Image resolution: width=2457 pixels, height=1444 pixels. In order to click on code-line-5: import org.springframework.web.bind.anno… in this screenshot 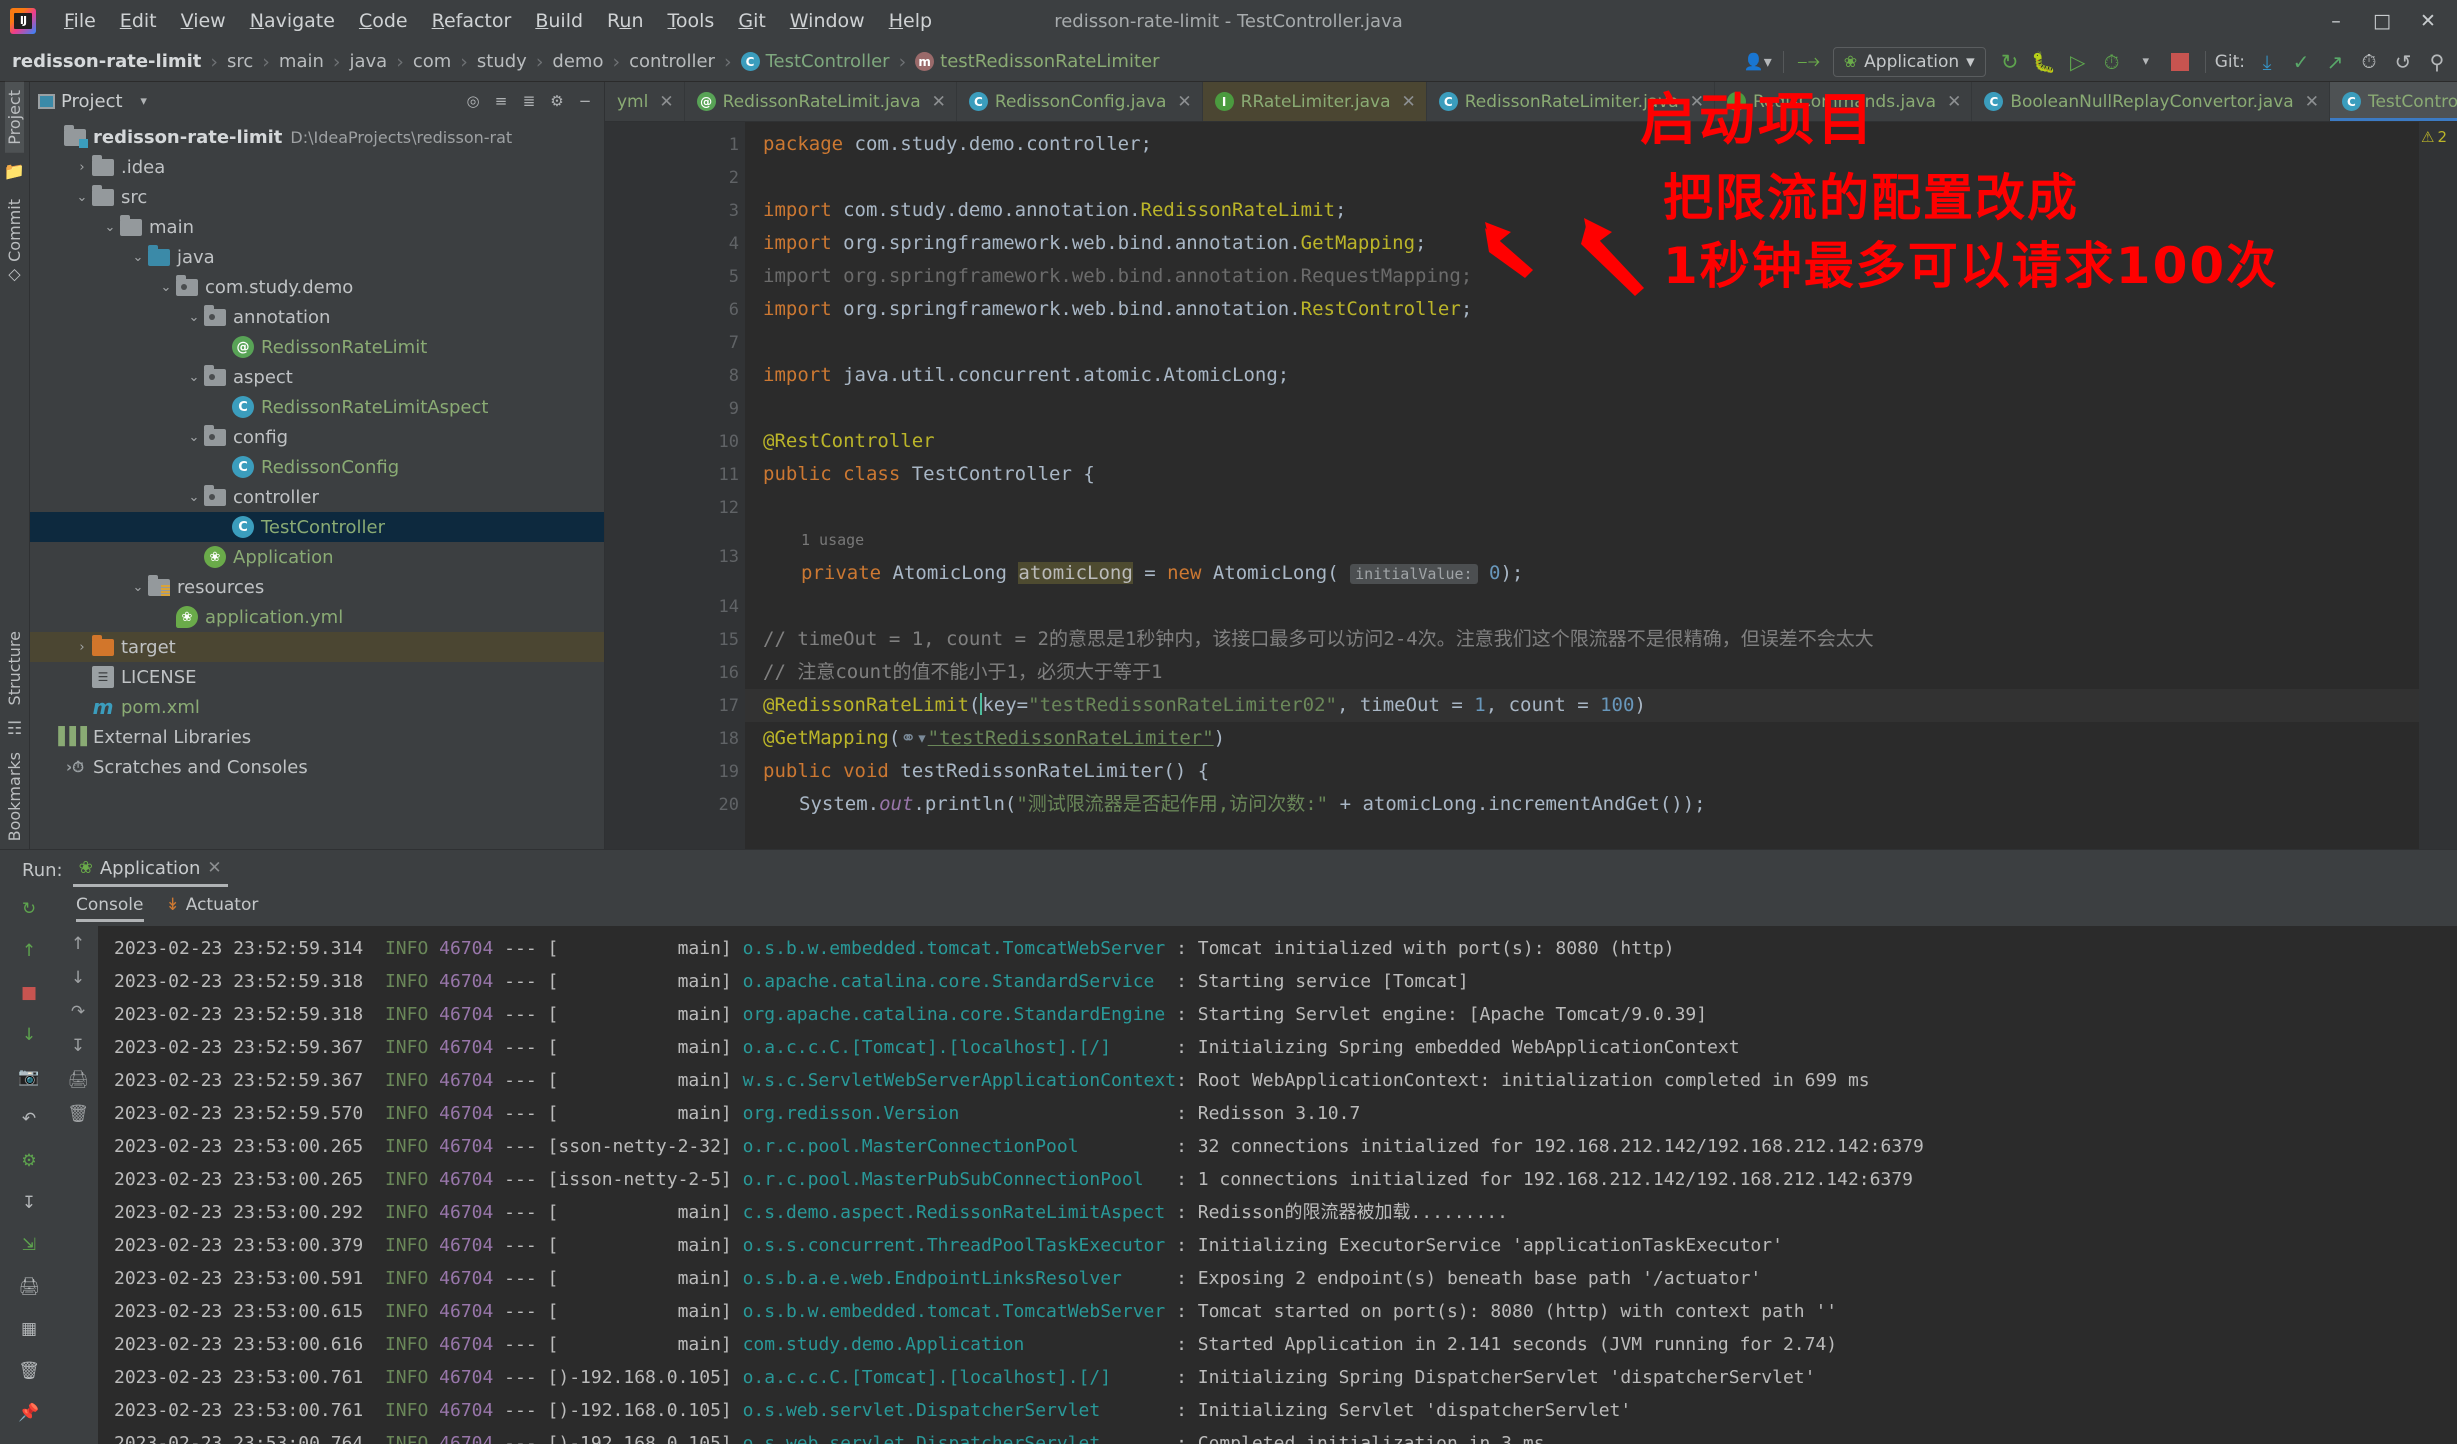, I will do `click(1582, 276)`.